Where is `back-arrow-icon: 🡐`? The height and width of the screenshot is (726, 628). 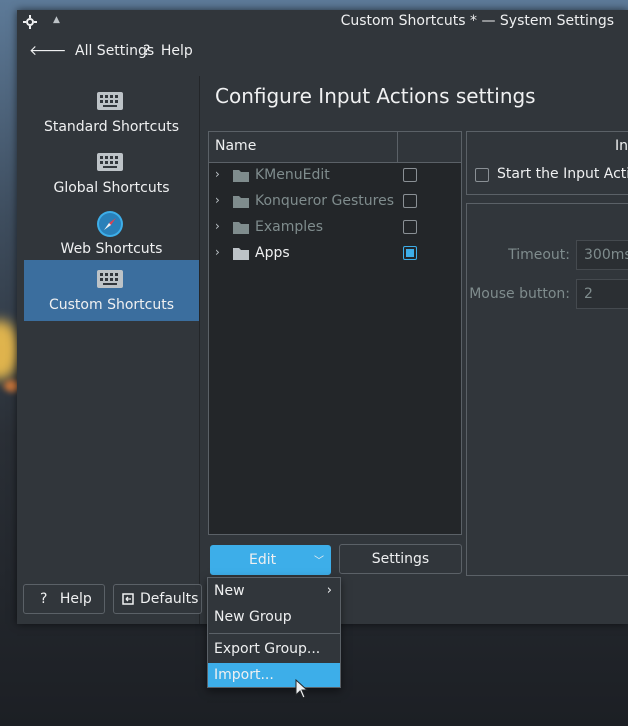 back-arrow-icon: 🡐 is located at coordinates (48, 51).